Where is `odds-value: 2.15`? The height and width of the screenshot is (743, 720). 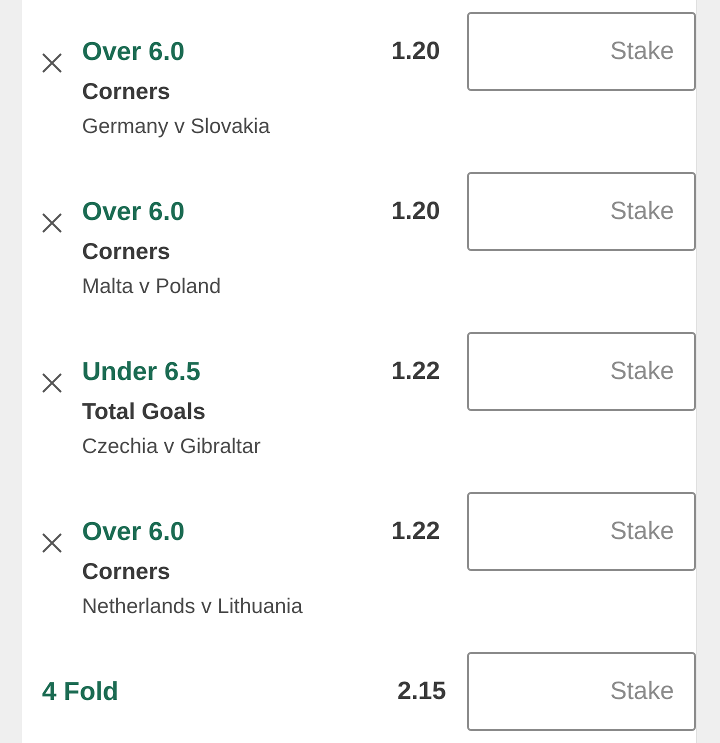
odds-value: 2.15 is located at coordinates (421, 691).